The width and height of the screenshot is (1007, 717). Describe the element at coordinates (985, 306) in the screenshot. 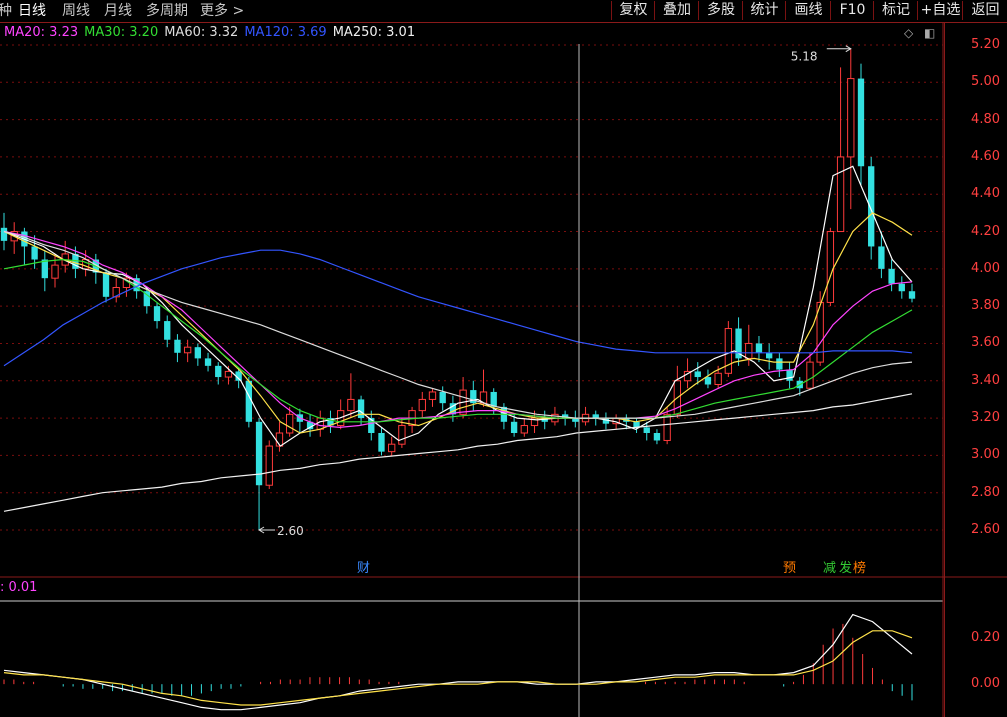

I see `price-tick-label: 3.80` at that location.